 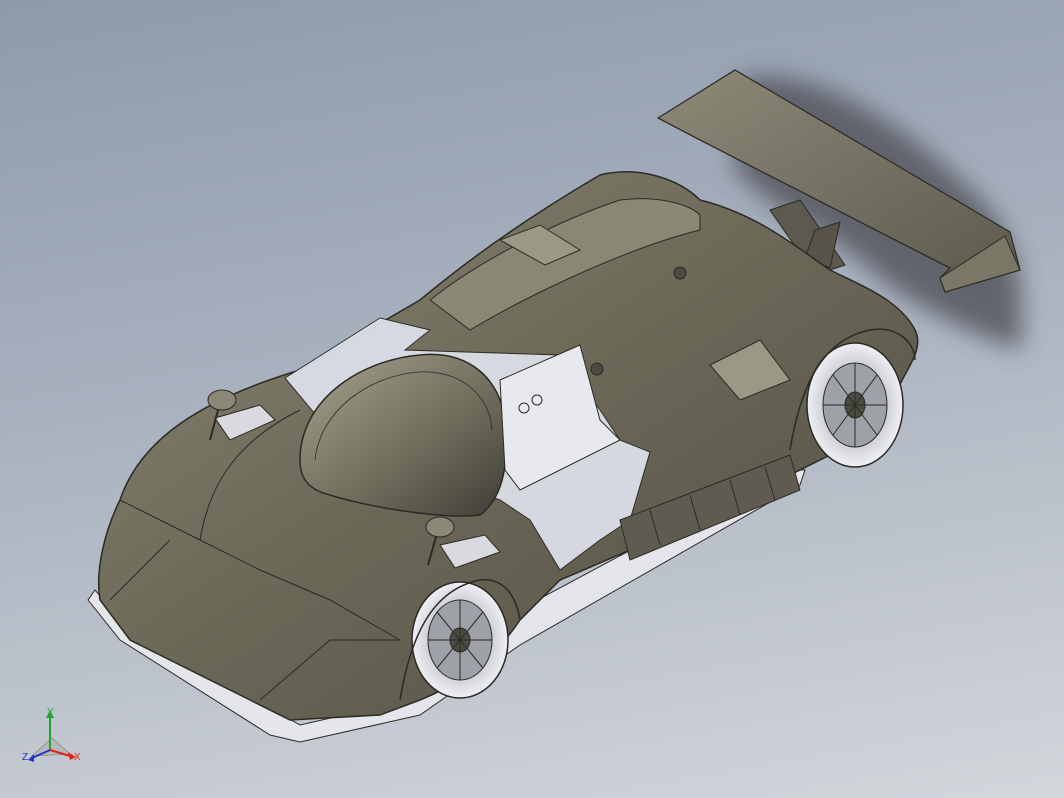 What do you see at coordinates (597, 369) in the screenshot?
I see `fuel-cap` at bounding box center [597, 369].